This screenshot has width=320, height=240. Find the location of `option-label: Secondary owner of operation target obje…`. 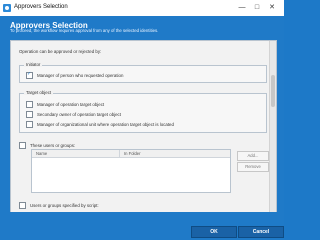

option-label: Secondary owner of operation target obje… is located at coordinates (79, 114).